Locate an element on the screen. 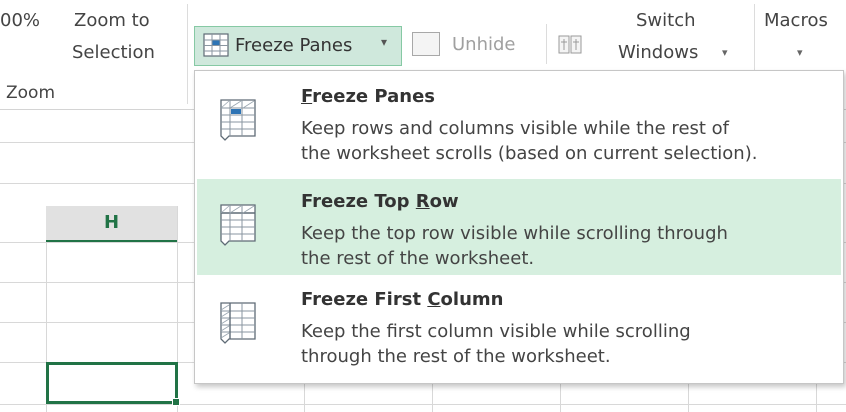 This screenshot has width=846, height=412. unhide-icon is located at coordinates (426, 44).